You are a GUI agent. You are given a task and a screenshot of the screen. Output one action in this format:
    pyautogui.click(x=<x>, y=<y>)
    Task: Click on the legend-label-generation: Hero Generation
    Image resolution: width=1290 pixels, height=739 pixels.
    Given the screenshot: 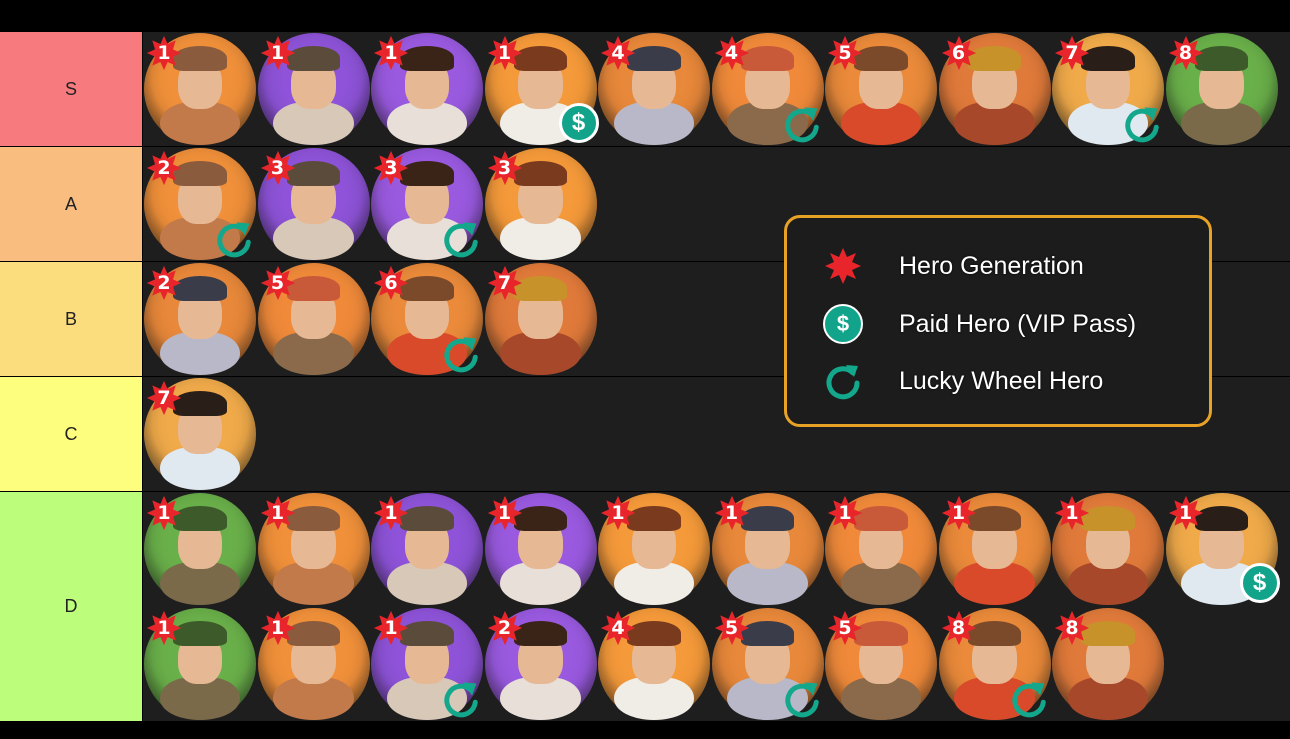 What is the action you would take?
    pyautogui.click(x=991, y=265)
    